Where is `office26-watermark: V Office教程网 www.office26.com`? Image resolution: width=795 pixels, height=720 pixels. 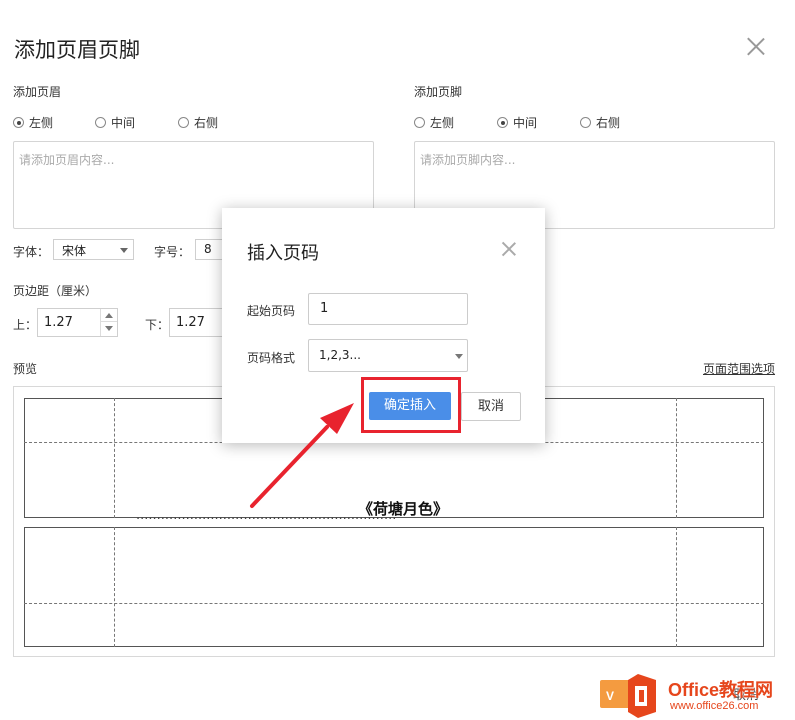 office26-watermark: V Office教程网 www.office26.com is located at coordinates (696, 696).